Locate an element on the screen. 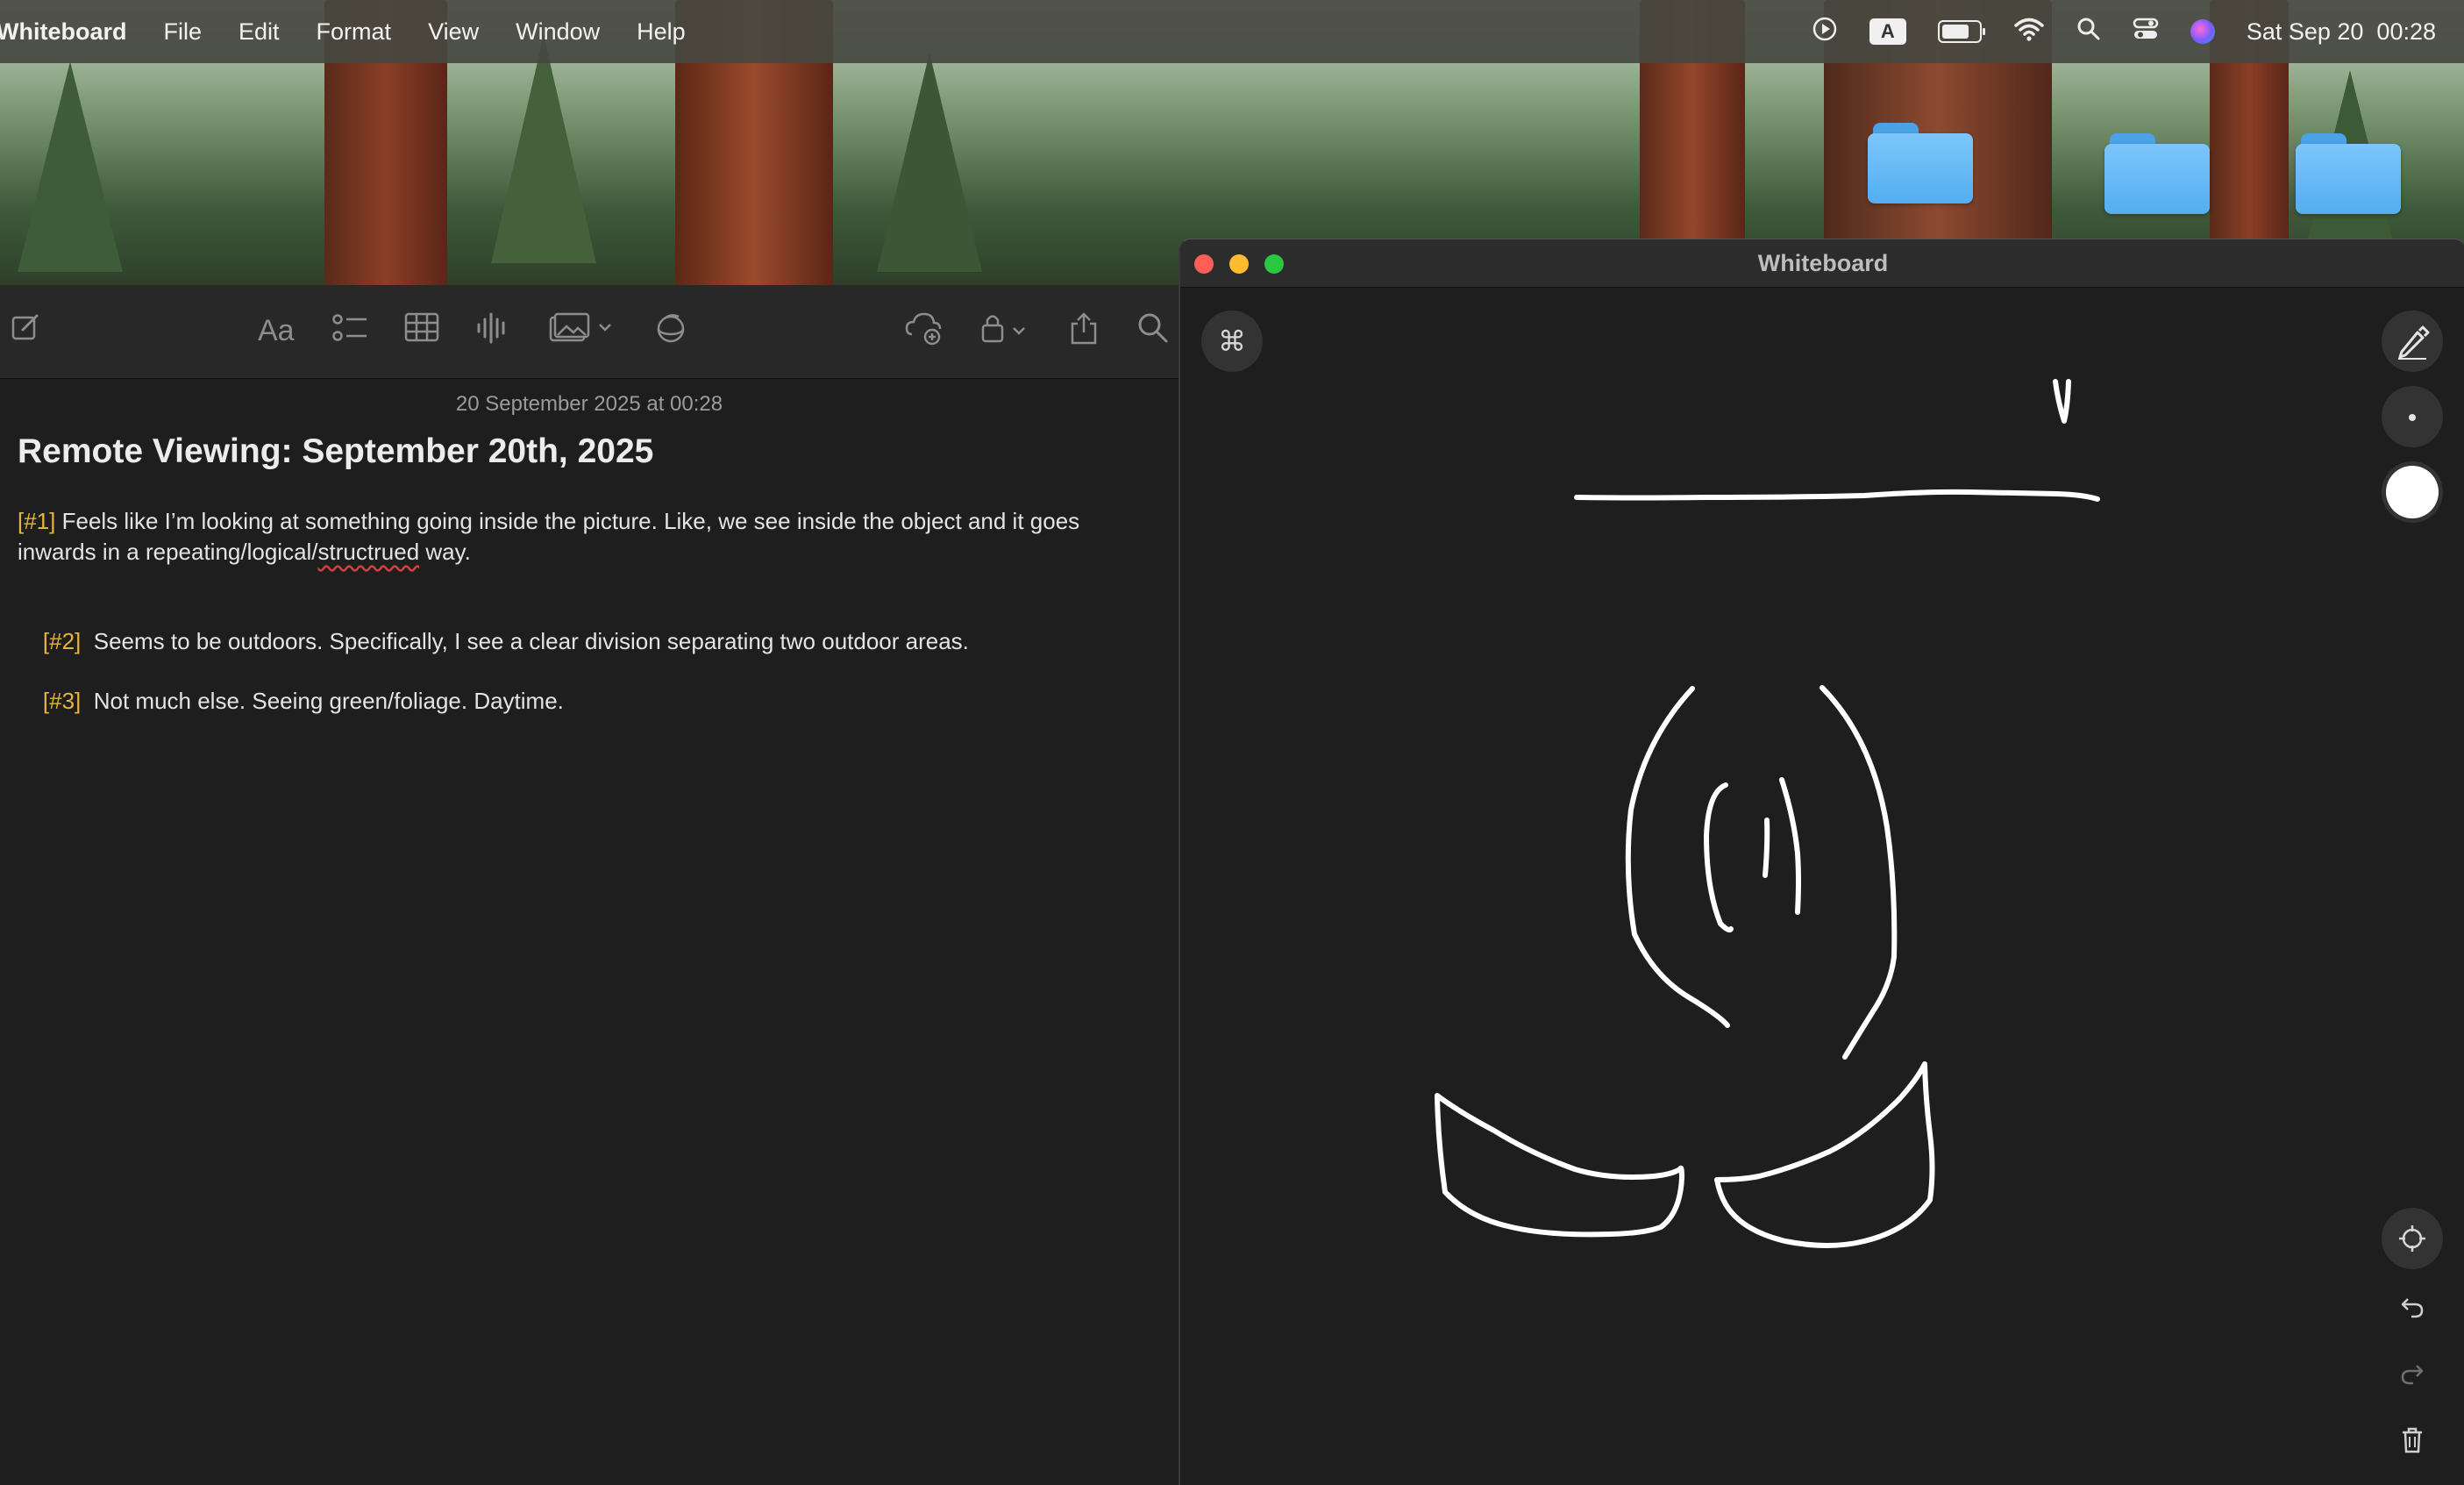 This screenshot has height=1485, width=2464. status-menus: A Sat Sep 20 00:28 is located at coordinates (2124, 31).